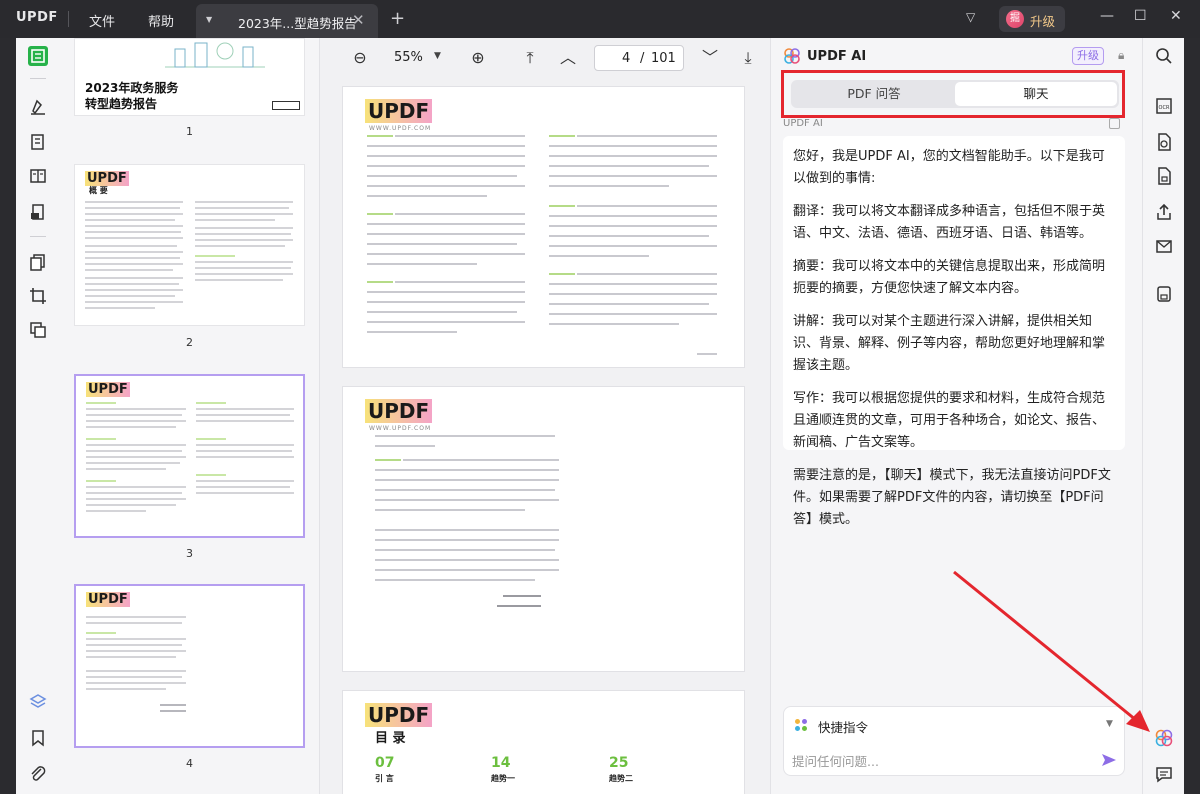 This screenshot has width=1200, height=794. What do you see at coordinates (1036, 94) in the screenshot?
I see `tab-chat: 聊天` at bounding box center [1036, 94].